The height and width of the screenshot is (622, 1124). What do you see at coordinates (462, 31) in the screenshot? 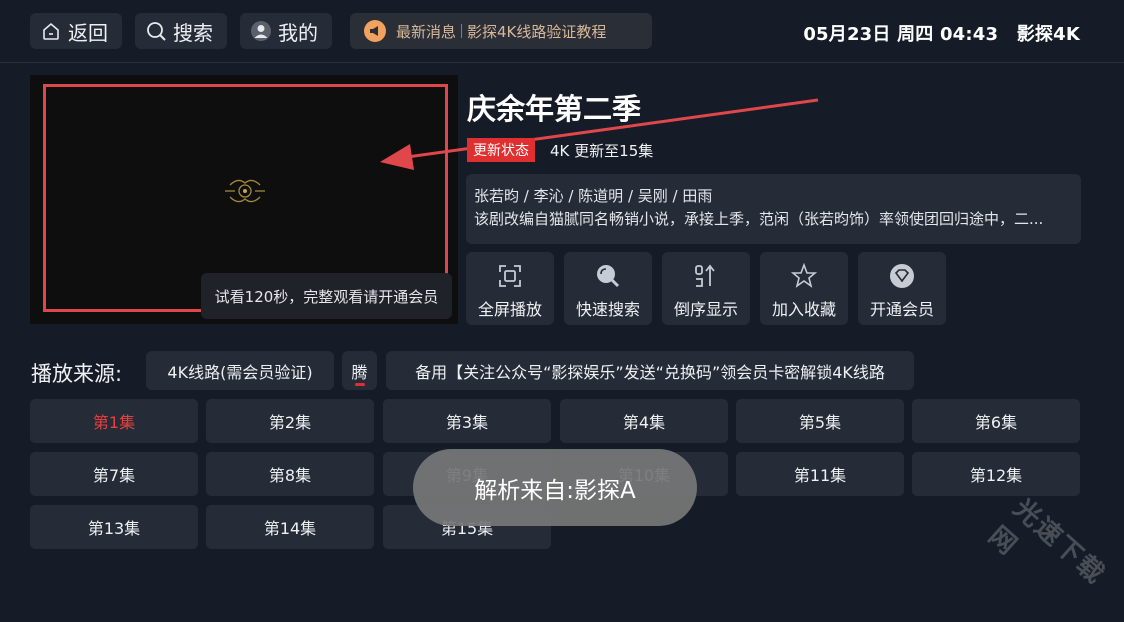
I see `notice-separator` at bounding box center [462, 31].